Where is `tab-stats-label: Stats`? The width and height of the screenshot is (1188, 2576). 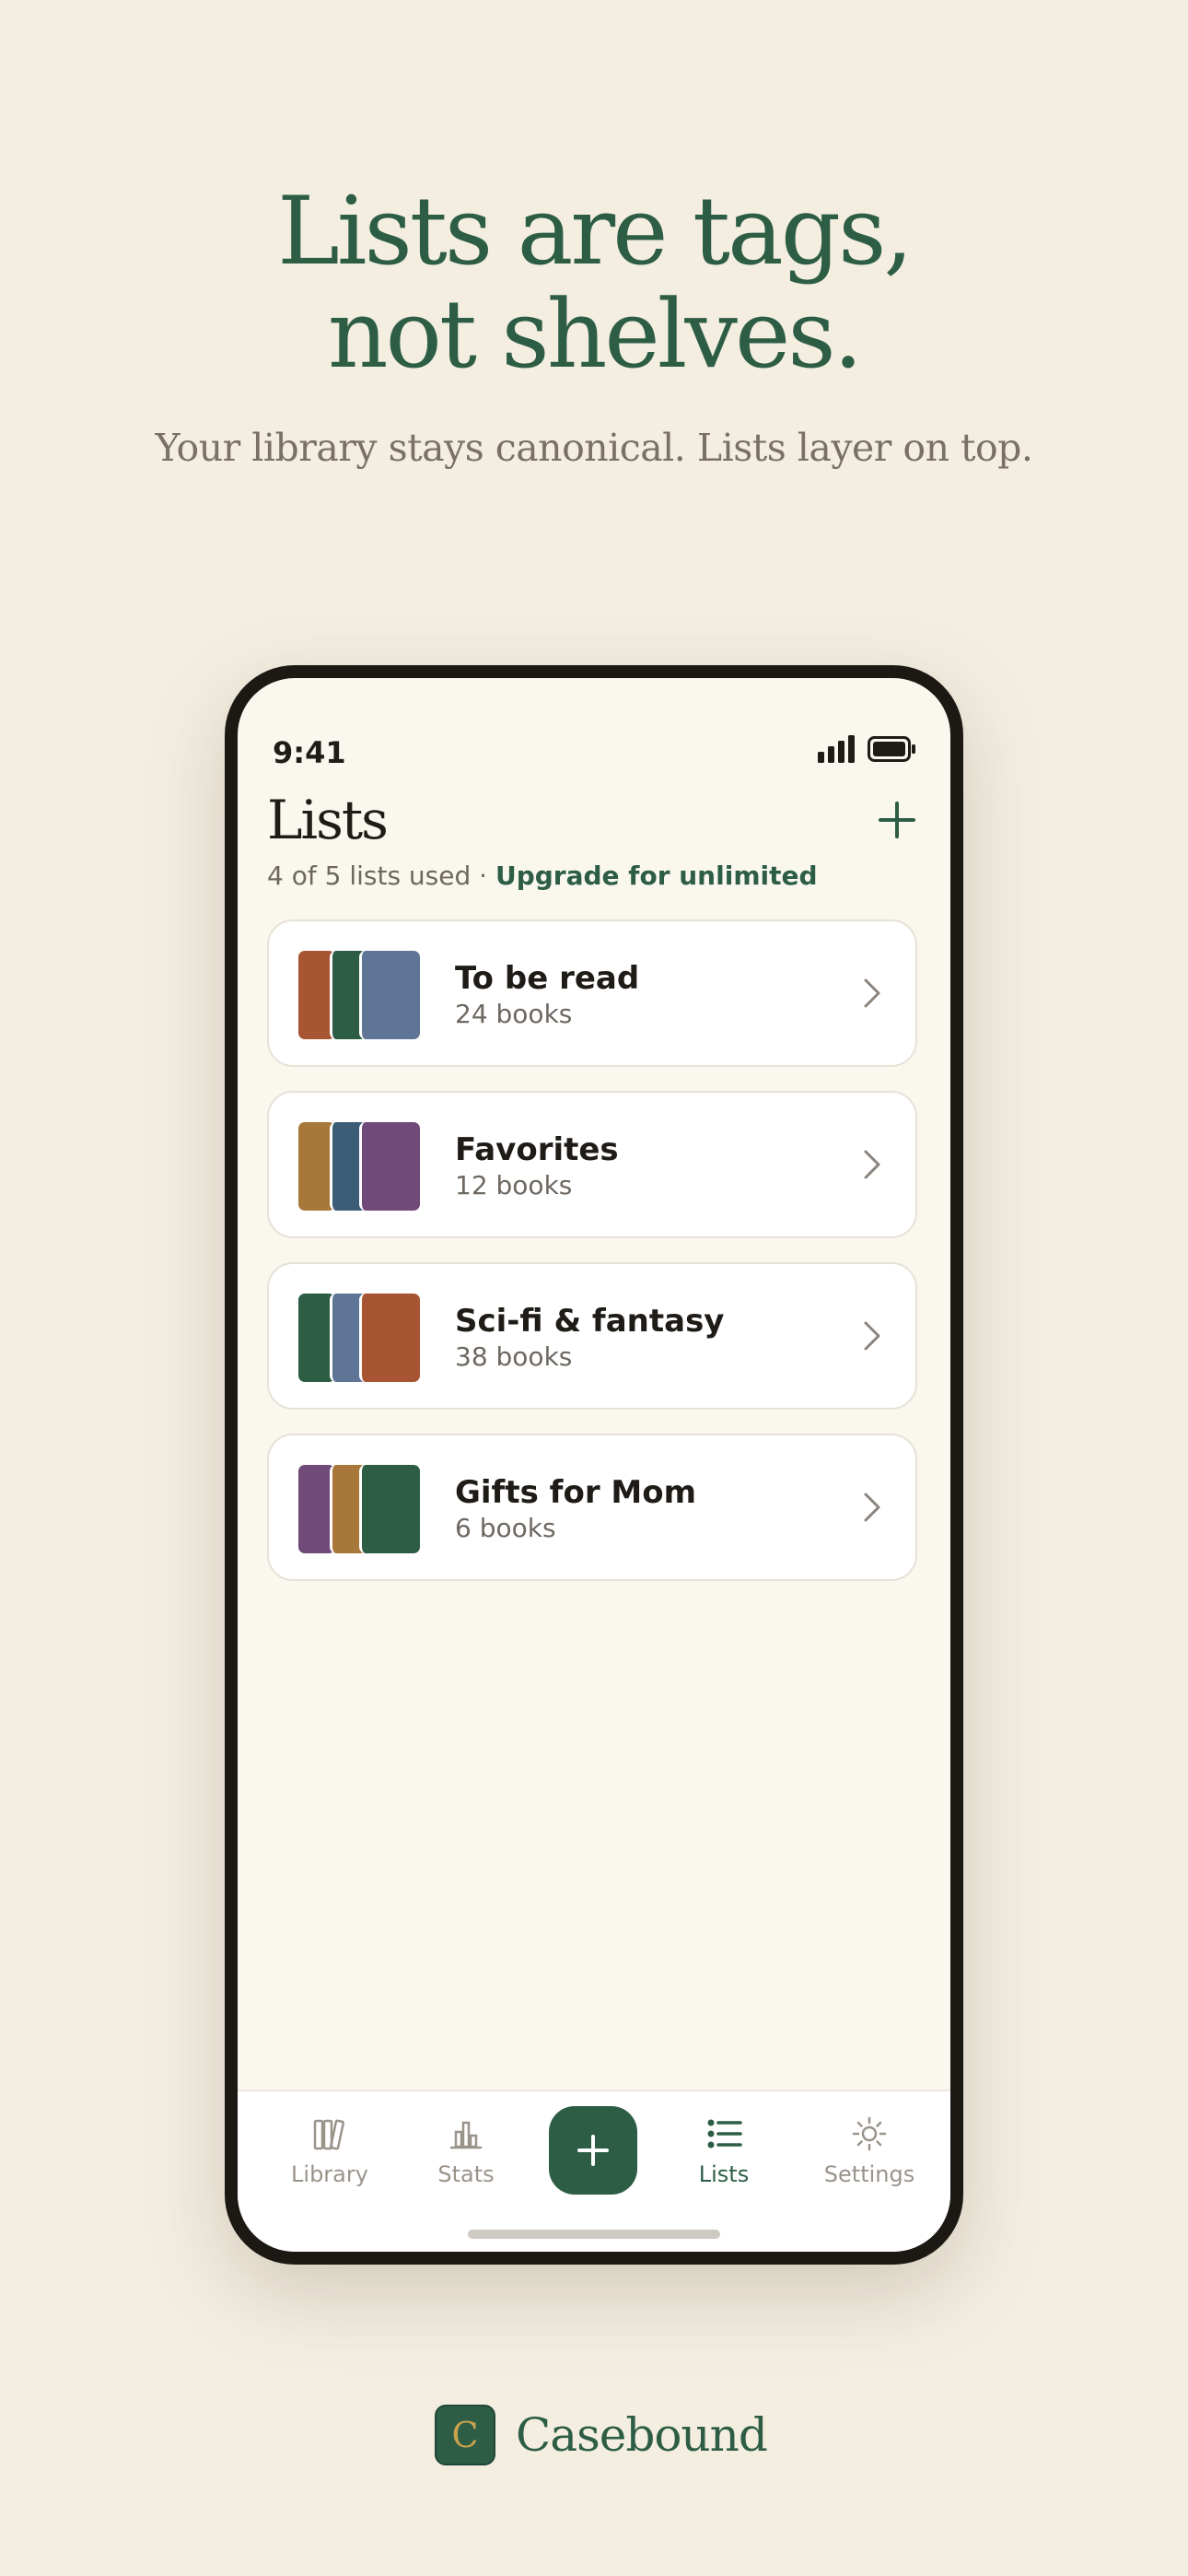 tab-stats-label: Stats is located at coordinates (466, 2174).